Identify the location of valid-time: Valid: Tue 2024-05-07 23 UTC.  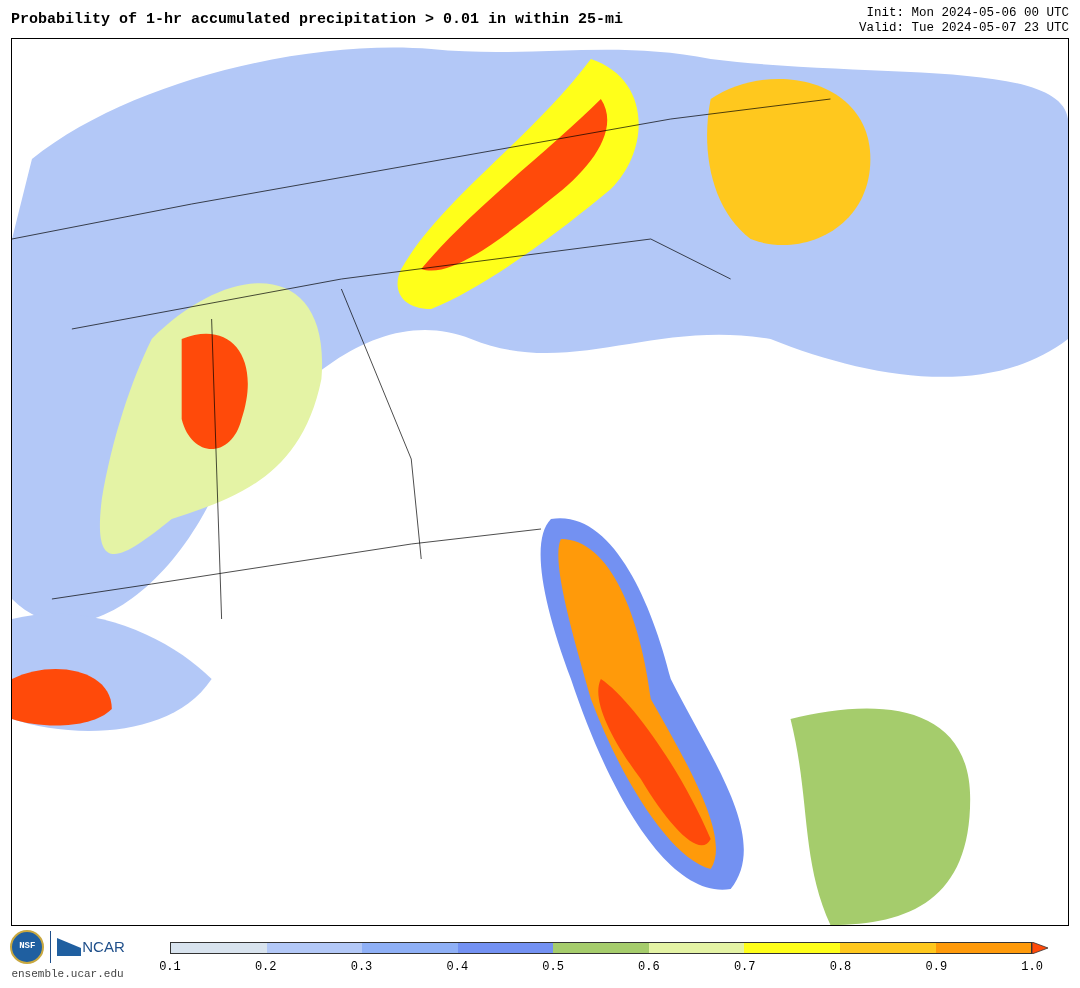
(963, 28).